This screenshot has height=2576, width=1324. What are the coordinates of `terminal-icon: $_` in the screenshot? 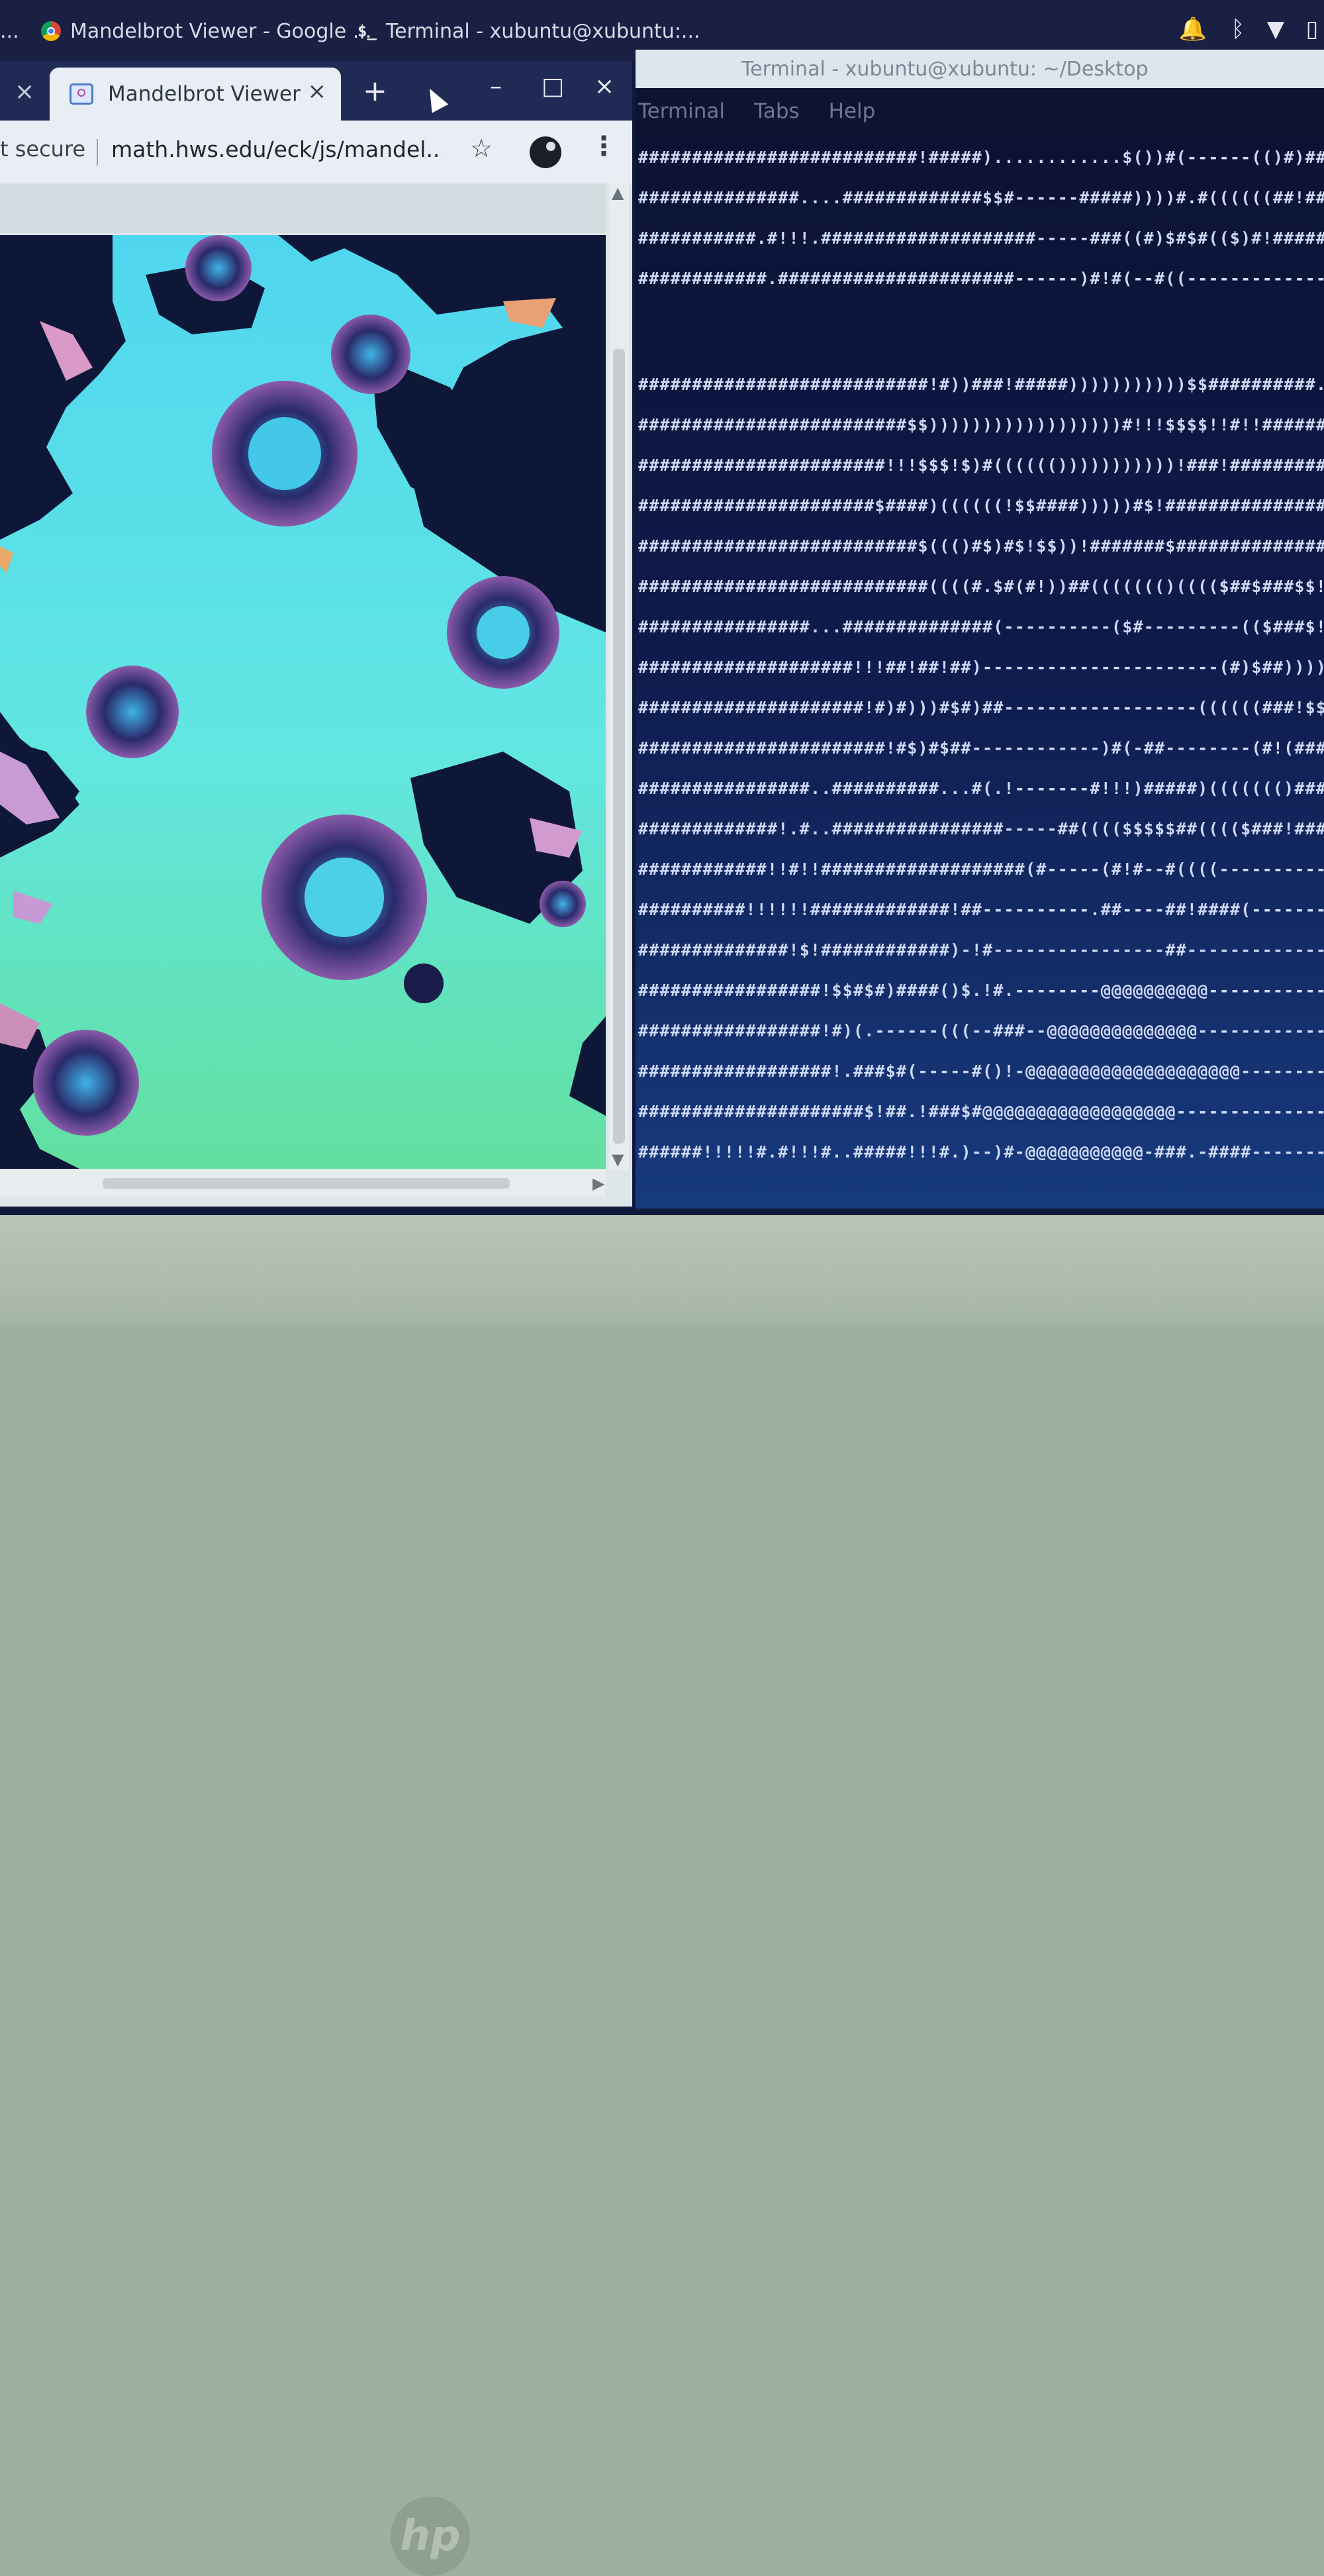 It's located at (367, 31).